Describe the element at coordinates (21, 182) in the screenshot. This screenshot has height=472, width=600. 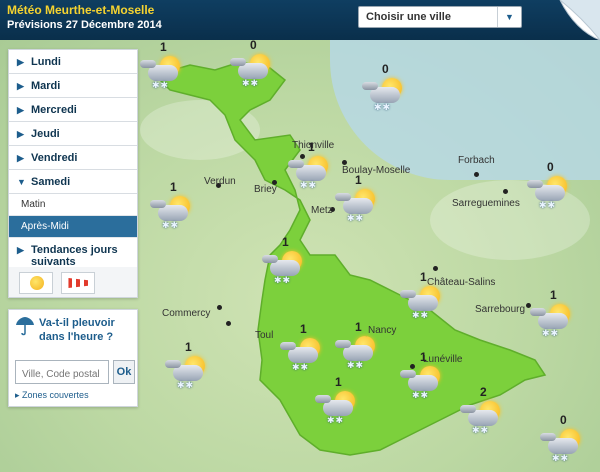
I see `triangle-down-icon: ▼` at that location.